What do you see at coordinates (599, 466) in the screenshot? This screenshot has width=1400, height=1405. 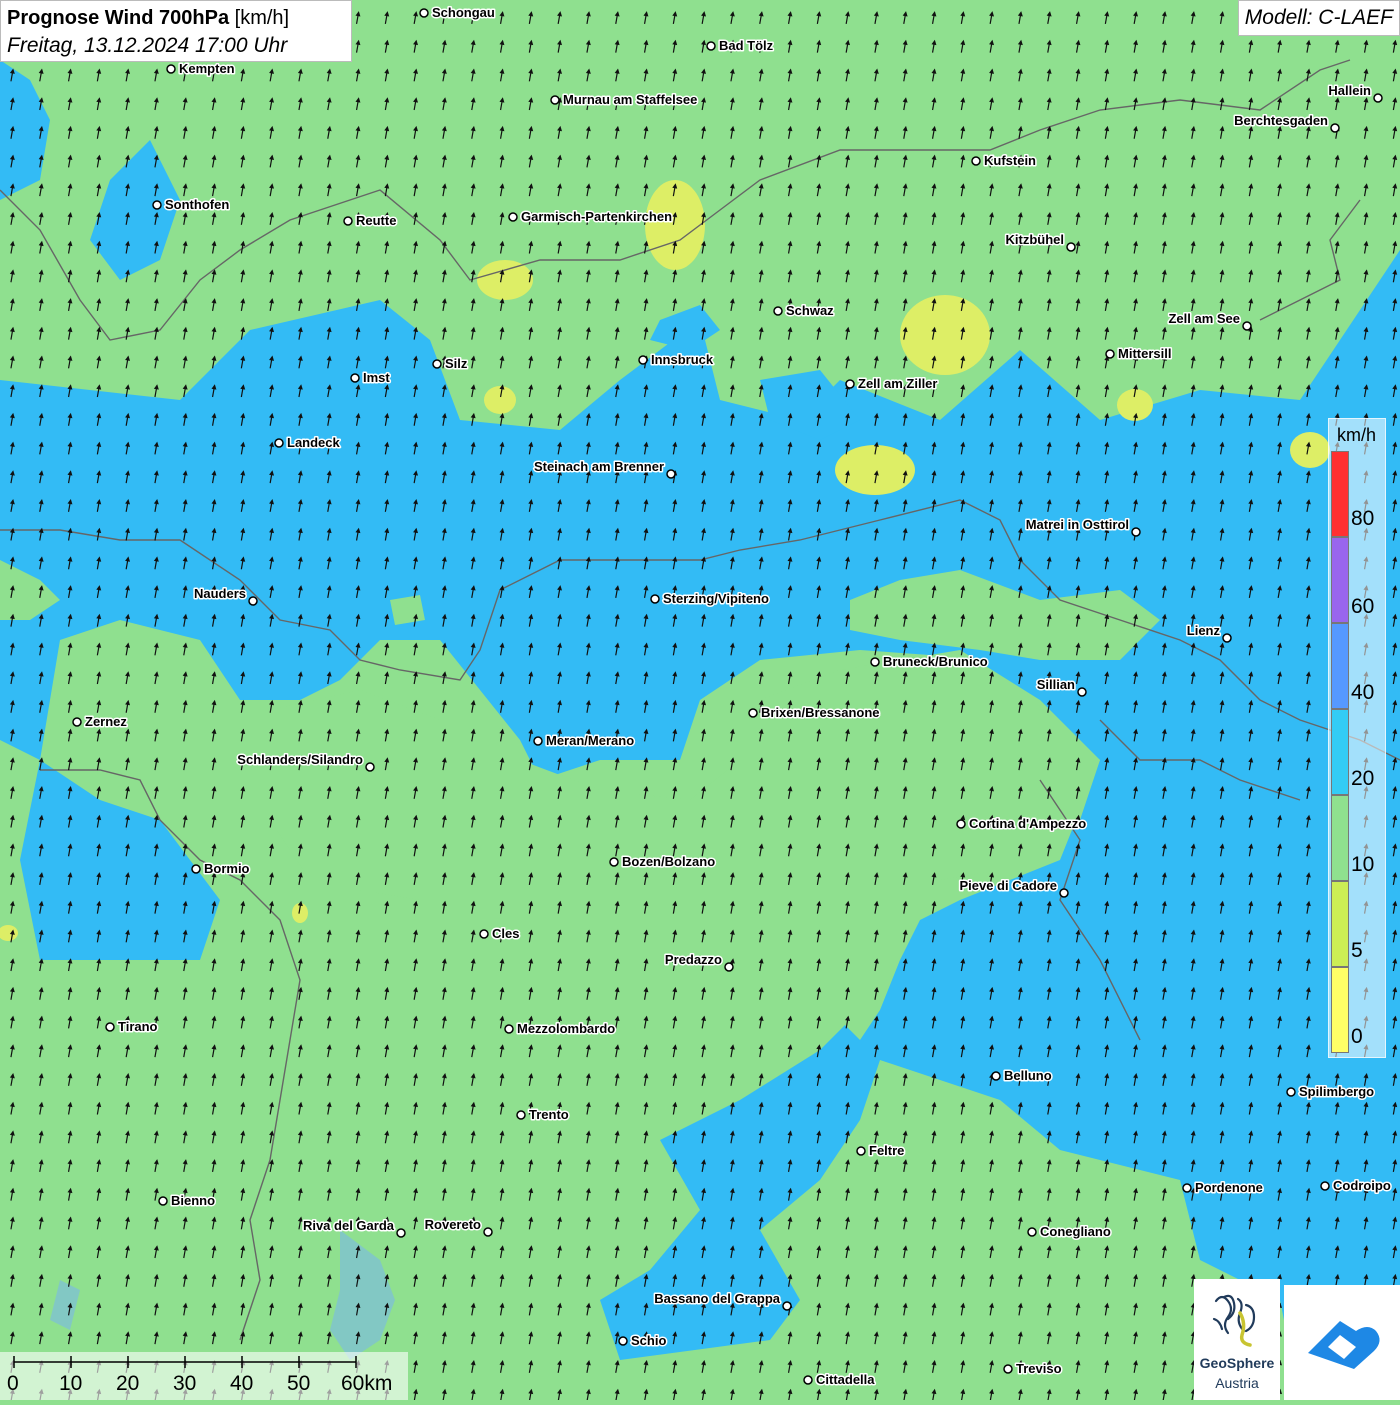 I see `city-label: Steinach am Brenner` at bounding box center [599, 466].